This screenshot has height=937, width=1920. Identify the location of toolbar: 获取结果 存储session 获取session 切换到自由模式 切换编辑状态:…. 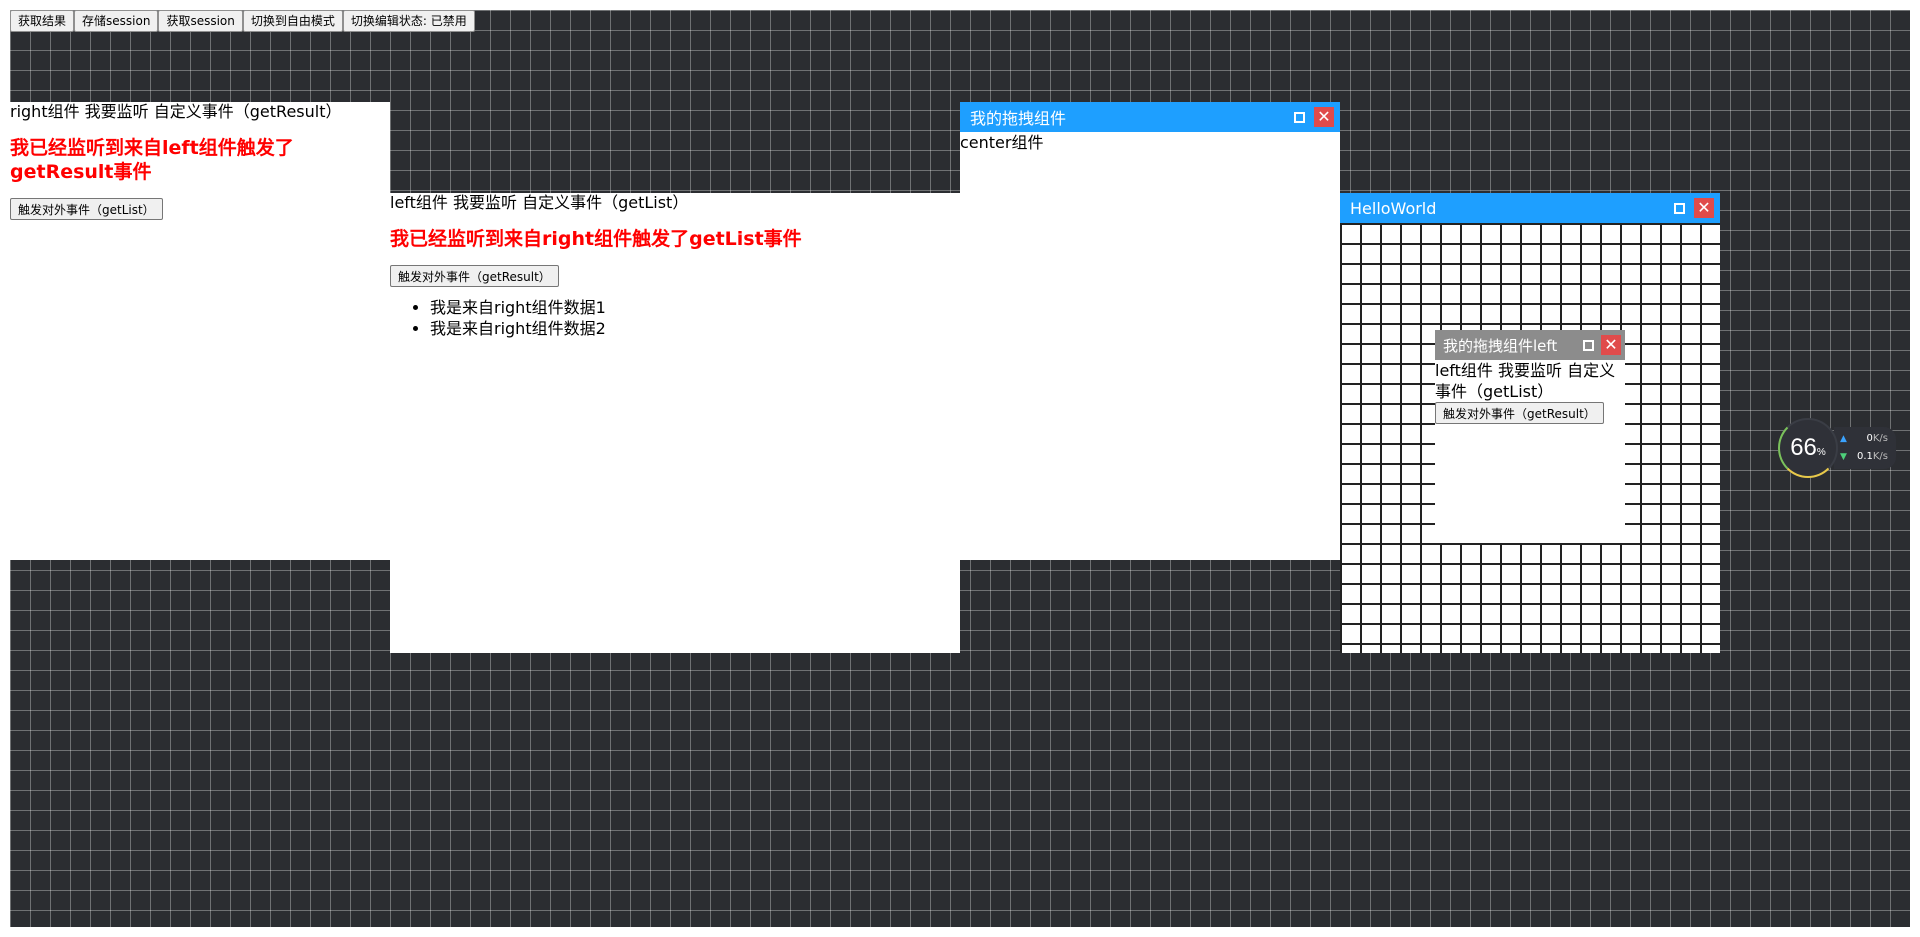
(242, 21).